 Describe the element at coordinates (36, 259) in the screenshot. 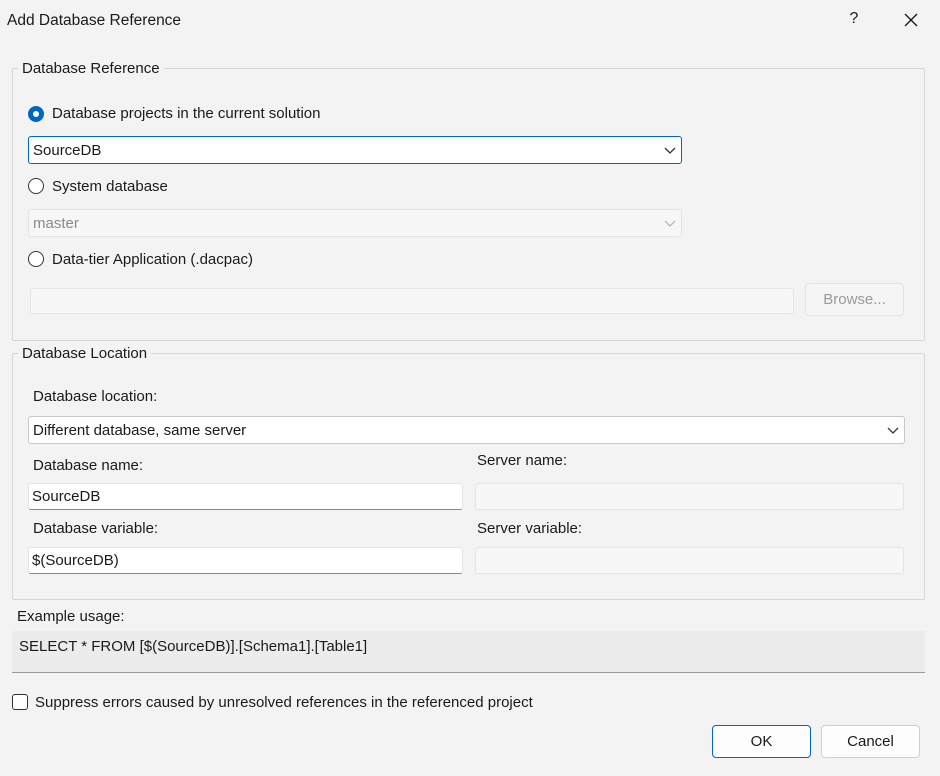

I see `radio-dacpac` at that location.